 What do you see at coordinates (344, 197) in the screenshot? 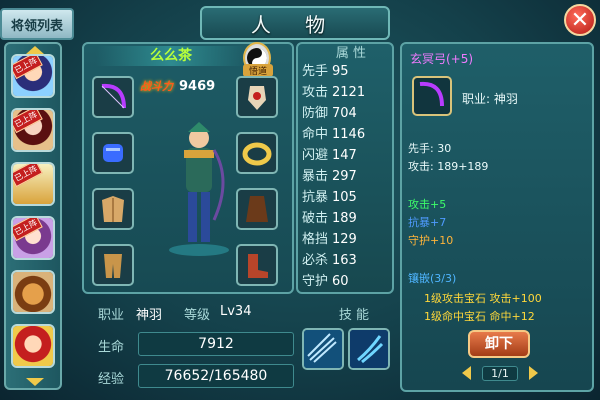
I see `attribute-value: 105` at bounding box center [344, 197].